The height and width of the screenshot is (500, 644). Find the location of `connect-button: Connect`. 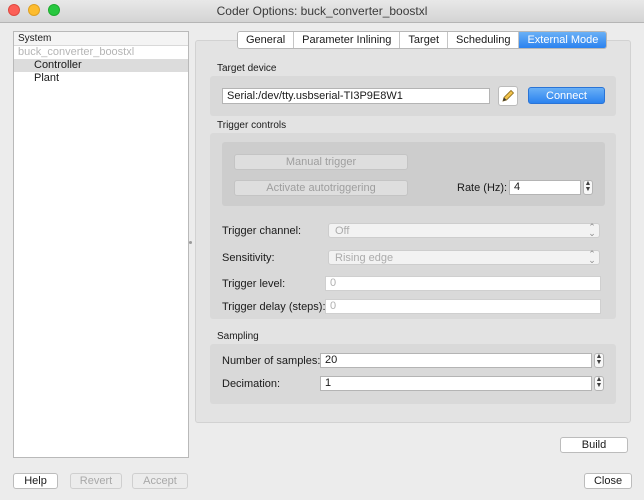

connect-button: Connect is located at coordinates (566, 95).